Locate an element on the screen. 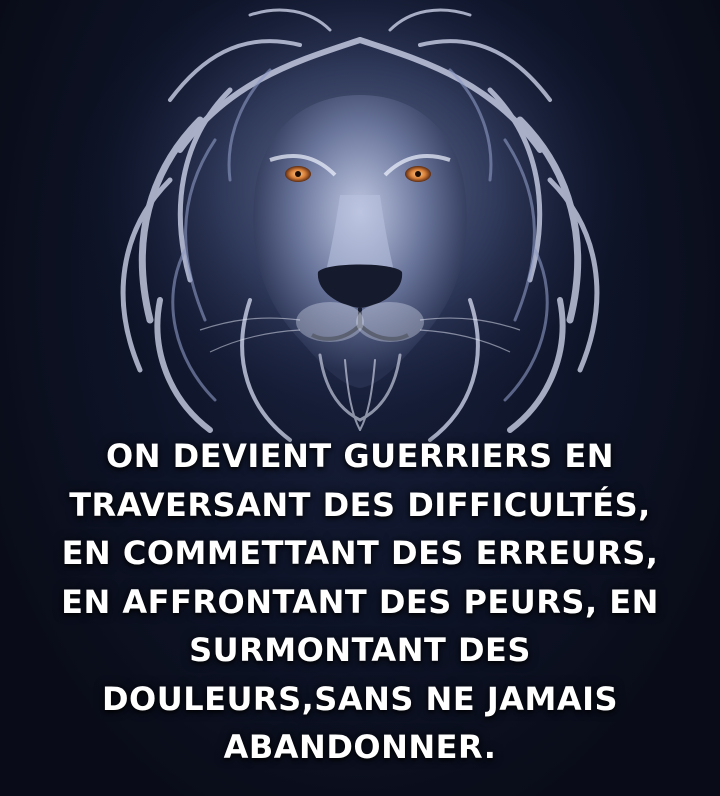 This screenshot has width=720, height=796. quote-line-6: DOULEURS,SANS NE JAMAIS is located at coordinates (360, 698).